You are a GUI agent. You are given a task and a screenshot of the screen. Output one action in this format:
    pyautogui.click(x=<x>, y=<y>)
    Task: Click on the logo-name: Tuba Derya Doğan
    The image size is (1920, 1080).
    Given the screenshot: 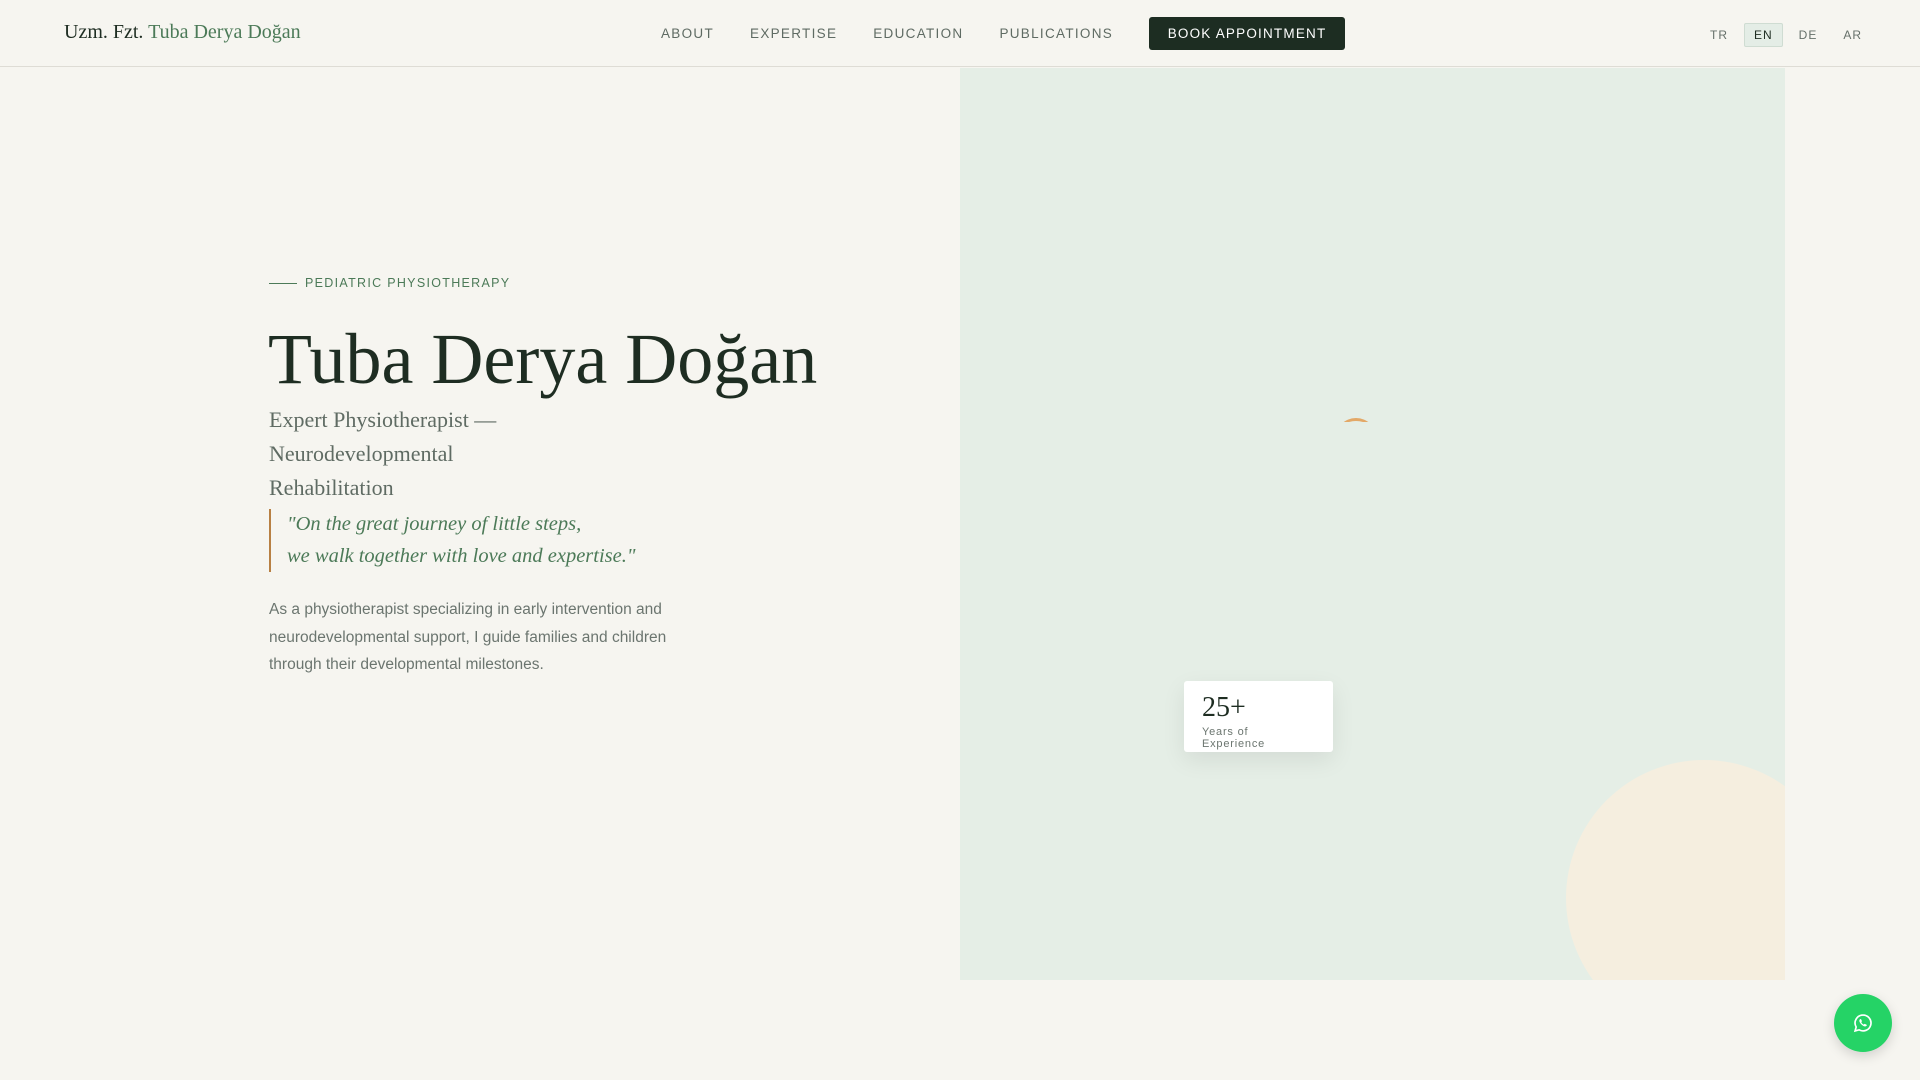 What is the action you would take?
    pyautogui.click(x=224, y=32)
    